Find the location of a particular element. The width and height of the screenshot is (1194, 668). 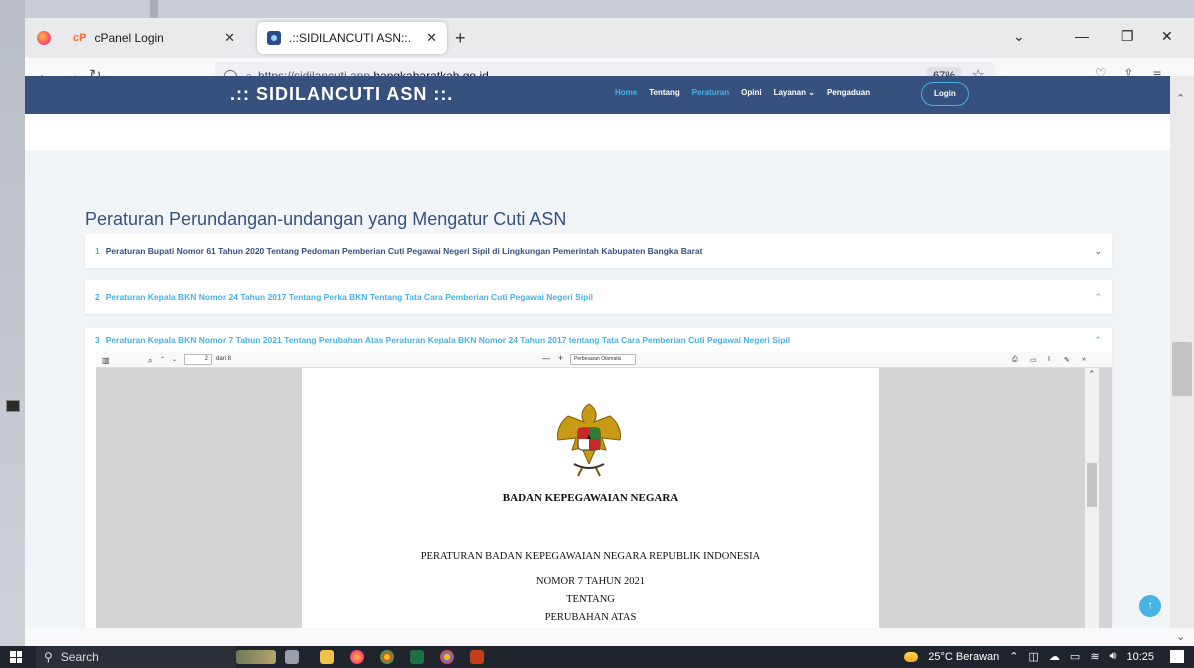

firefox-icon is located at coordinates (44, 38).